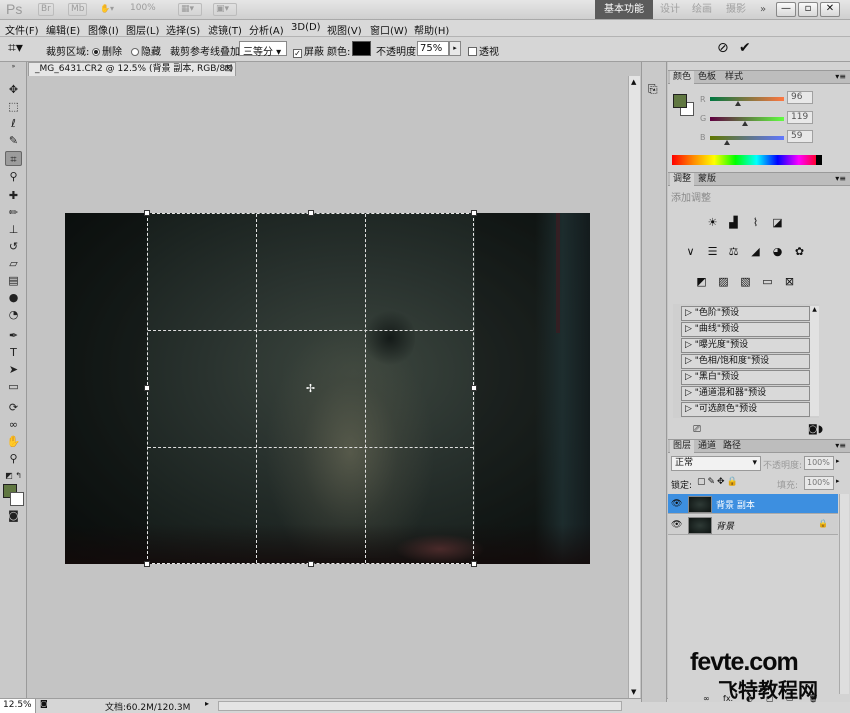 Image resolution: width=850 pixels, height=713 pixels. I want to click on menu-3d: 3D(D), so click(306, 27).